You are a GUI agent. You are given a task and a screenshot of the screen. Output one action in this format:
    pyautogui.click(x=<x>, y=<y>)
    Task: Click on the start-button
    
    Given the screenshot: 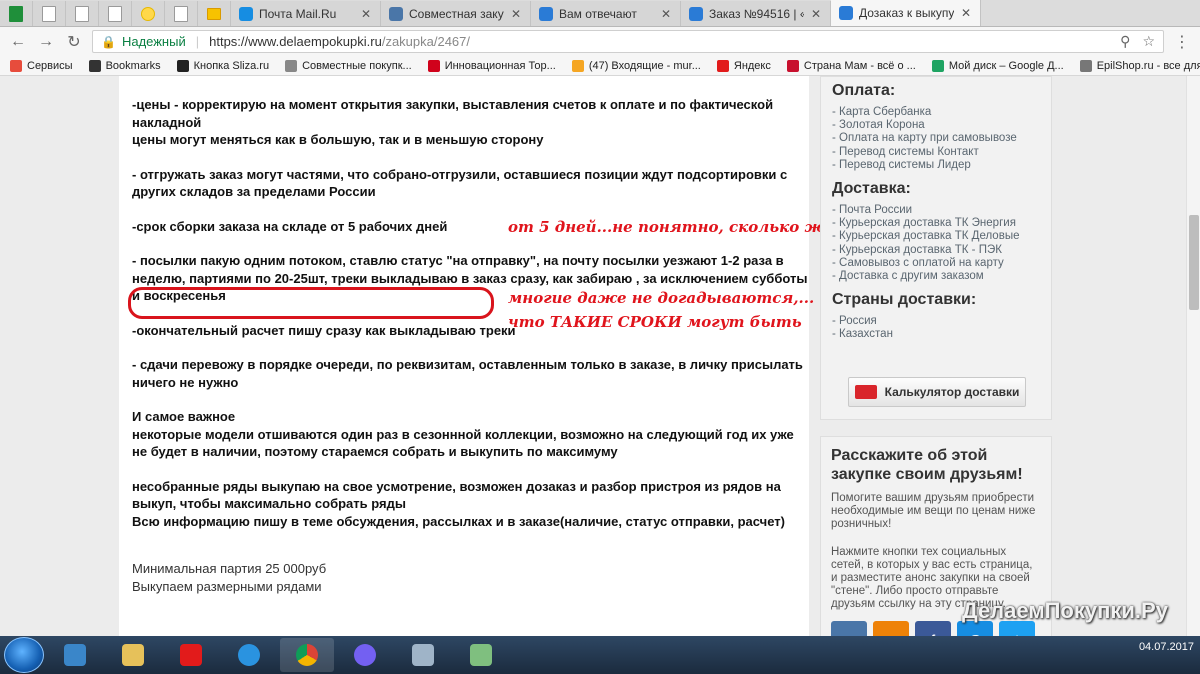 What is the action you would take?
    pyautogui.click(x=24, y=655)
    